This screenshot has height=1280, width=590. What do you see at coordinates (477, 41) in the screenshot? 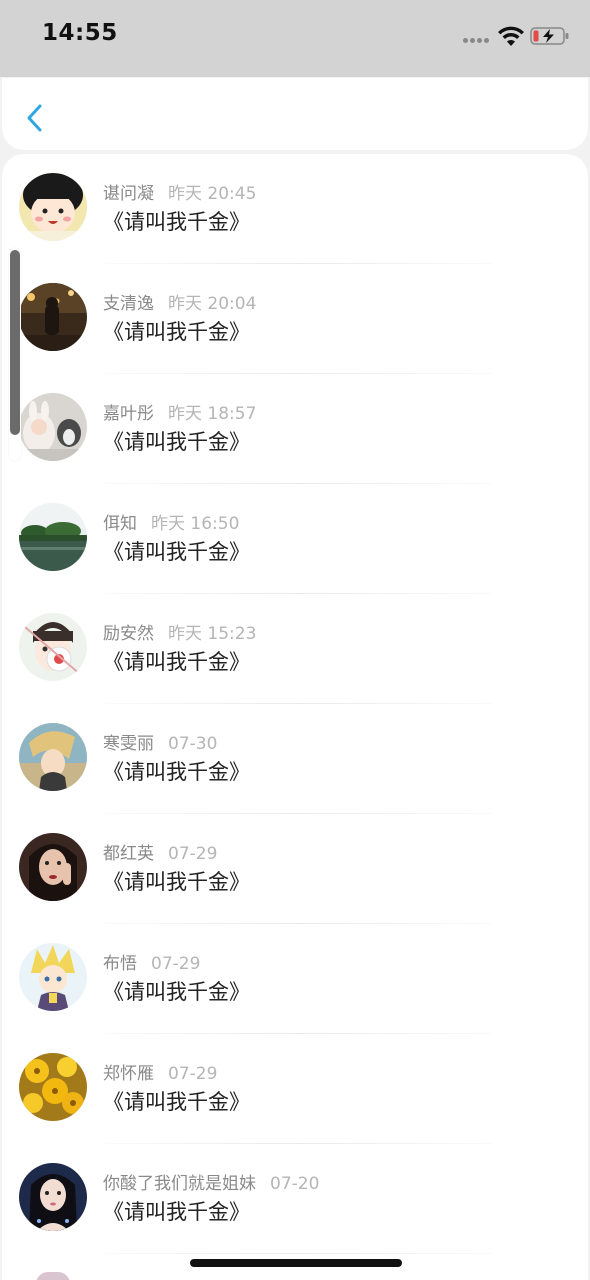
I see `cellular-dots-icon` at bounding box center [477, 41].